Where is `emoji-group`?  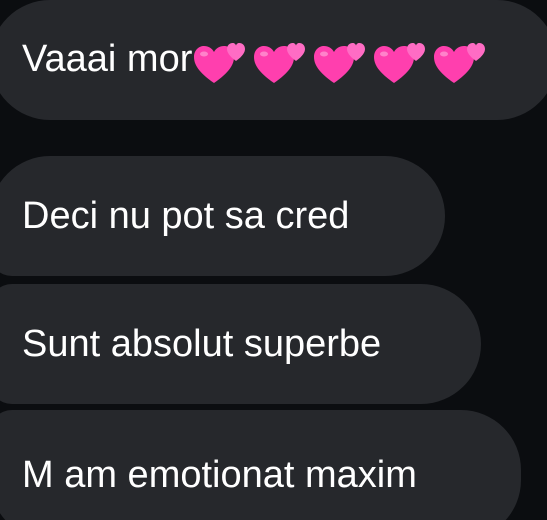 emoji-group is located at coordinates (340, 62).